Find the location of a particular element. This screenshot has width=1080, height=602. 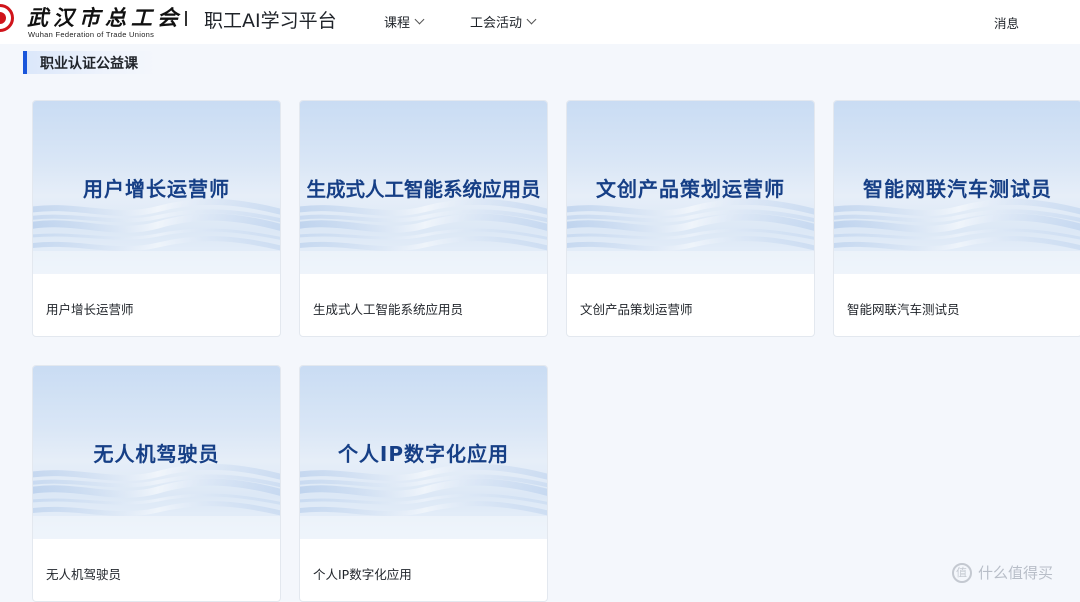

logo-text: 武汉市总工会 is located at coordinates (105, 17).